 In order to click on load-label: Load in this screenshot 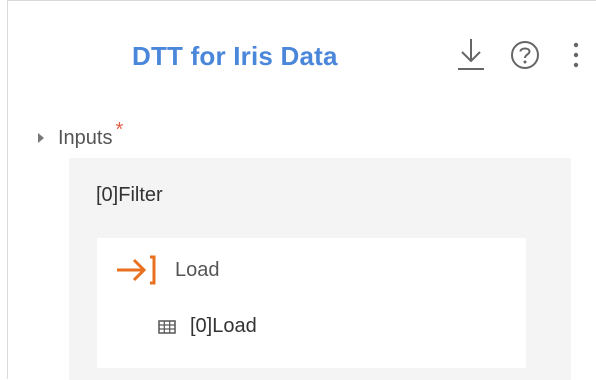, I will do `click(197, 269)`.